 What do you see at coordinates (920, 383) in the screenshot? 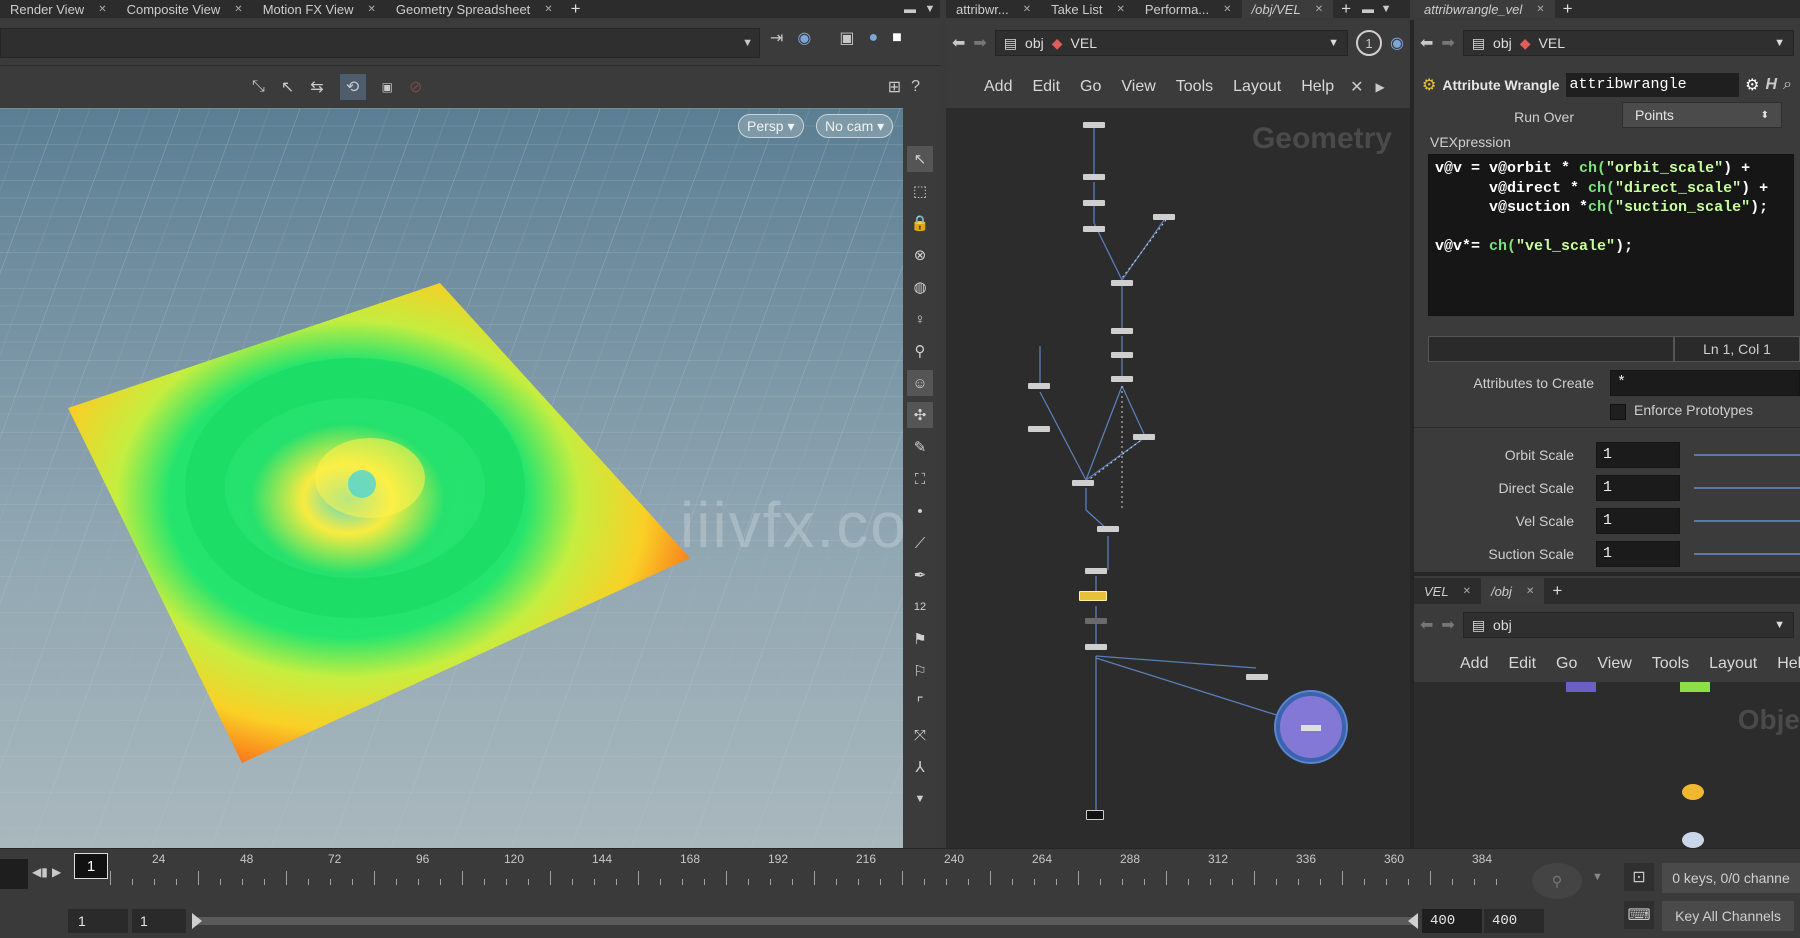
I see `camera-icon: ☺` at bounding box center [920, 383].